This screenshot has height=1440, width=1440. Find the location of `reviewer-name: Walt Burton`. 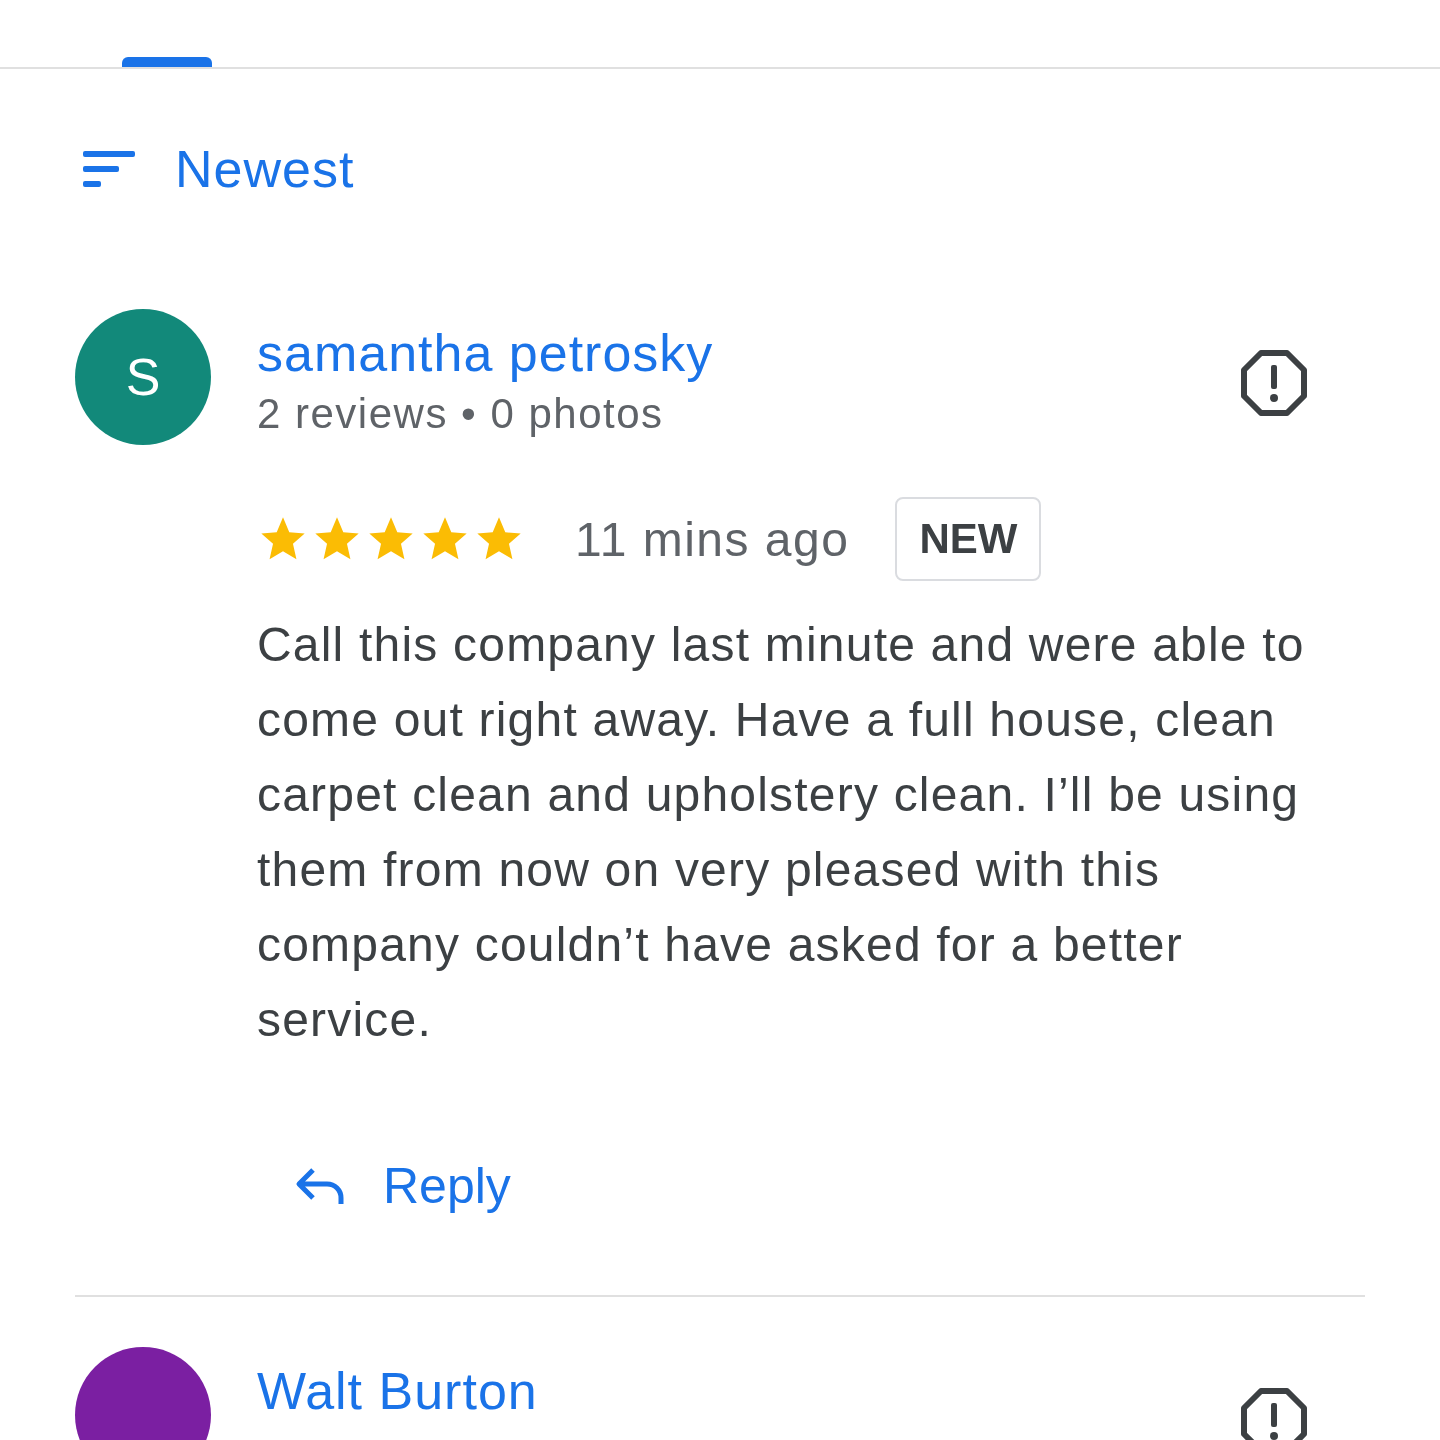

reviewer-name: Walt Burton is located at coordinates (397, 1391).